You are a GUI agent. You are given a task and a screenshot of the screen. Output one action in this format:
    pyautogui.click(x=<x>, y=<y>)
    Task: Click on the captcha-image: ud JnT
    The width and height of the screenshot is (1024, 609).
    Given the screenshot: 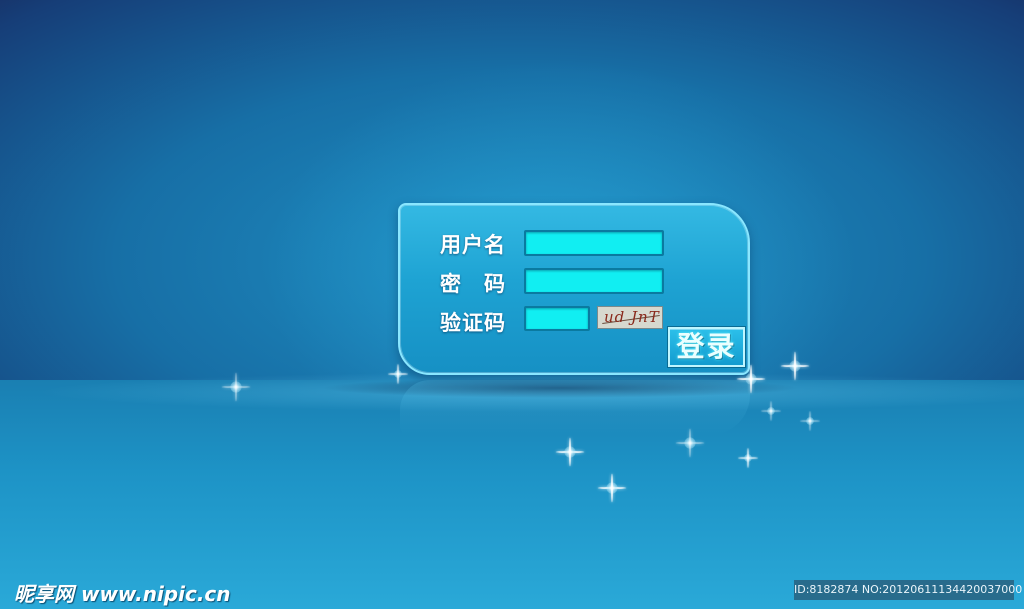 What is the action you would take?
    pyautogui.click(x=630, y=317)
    